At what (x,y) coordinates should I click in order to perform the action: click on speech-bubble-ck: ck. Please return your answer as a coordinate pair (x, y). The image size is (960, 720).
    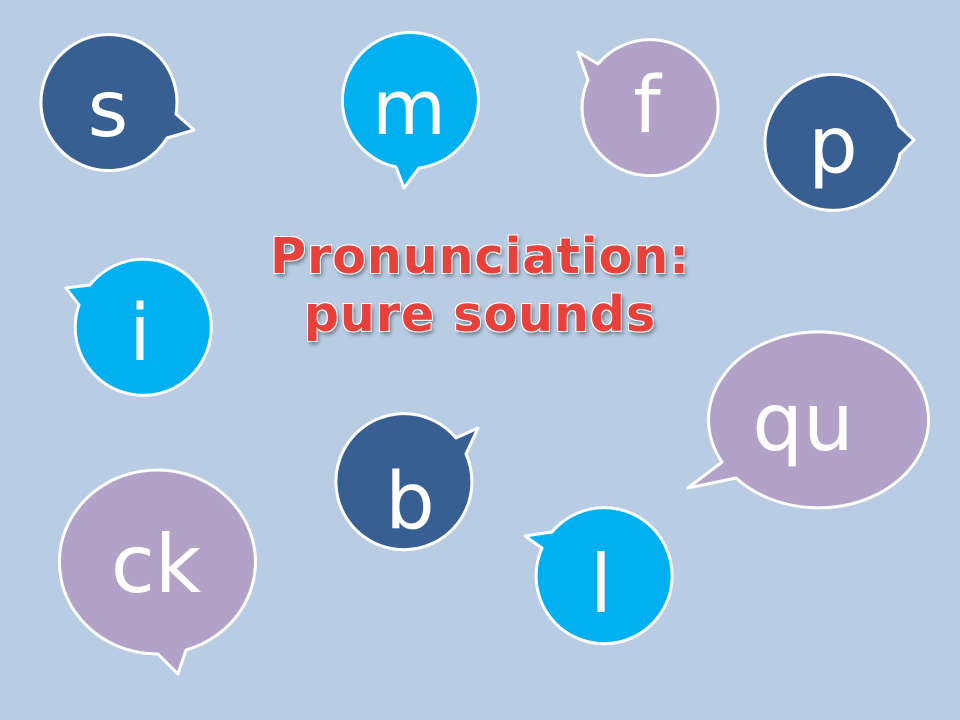
    Looking at the image, I should click on (157, 572).